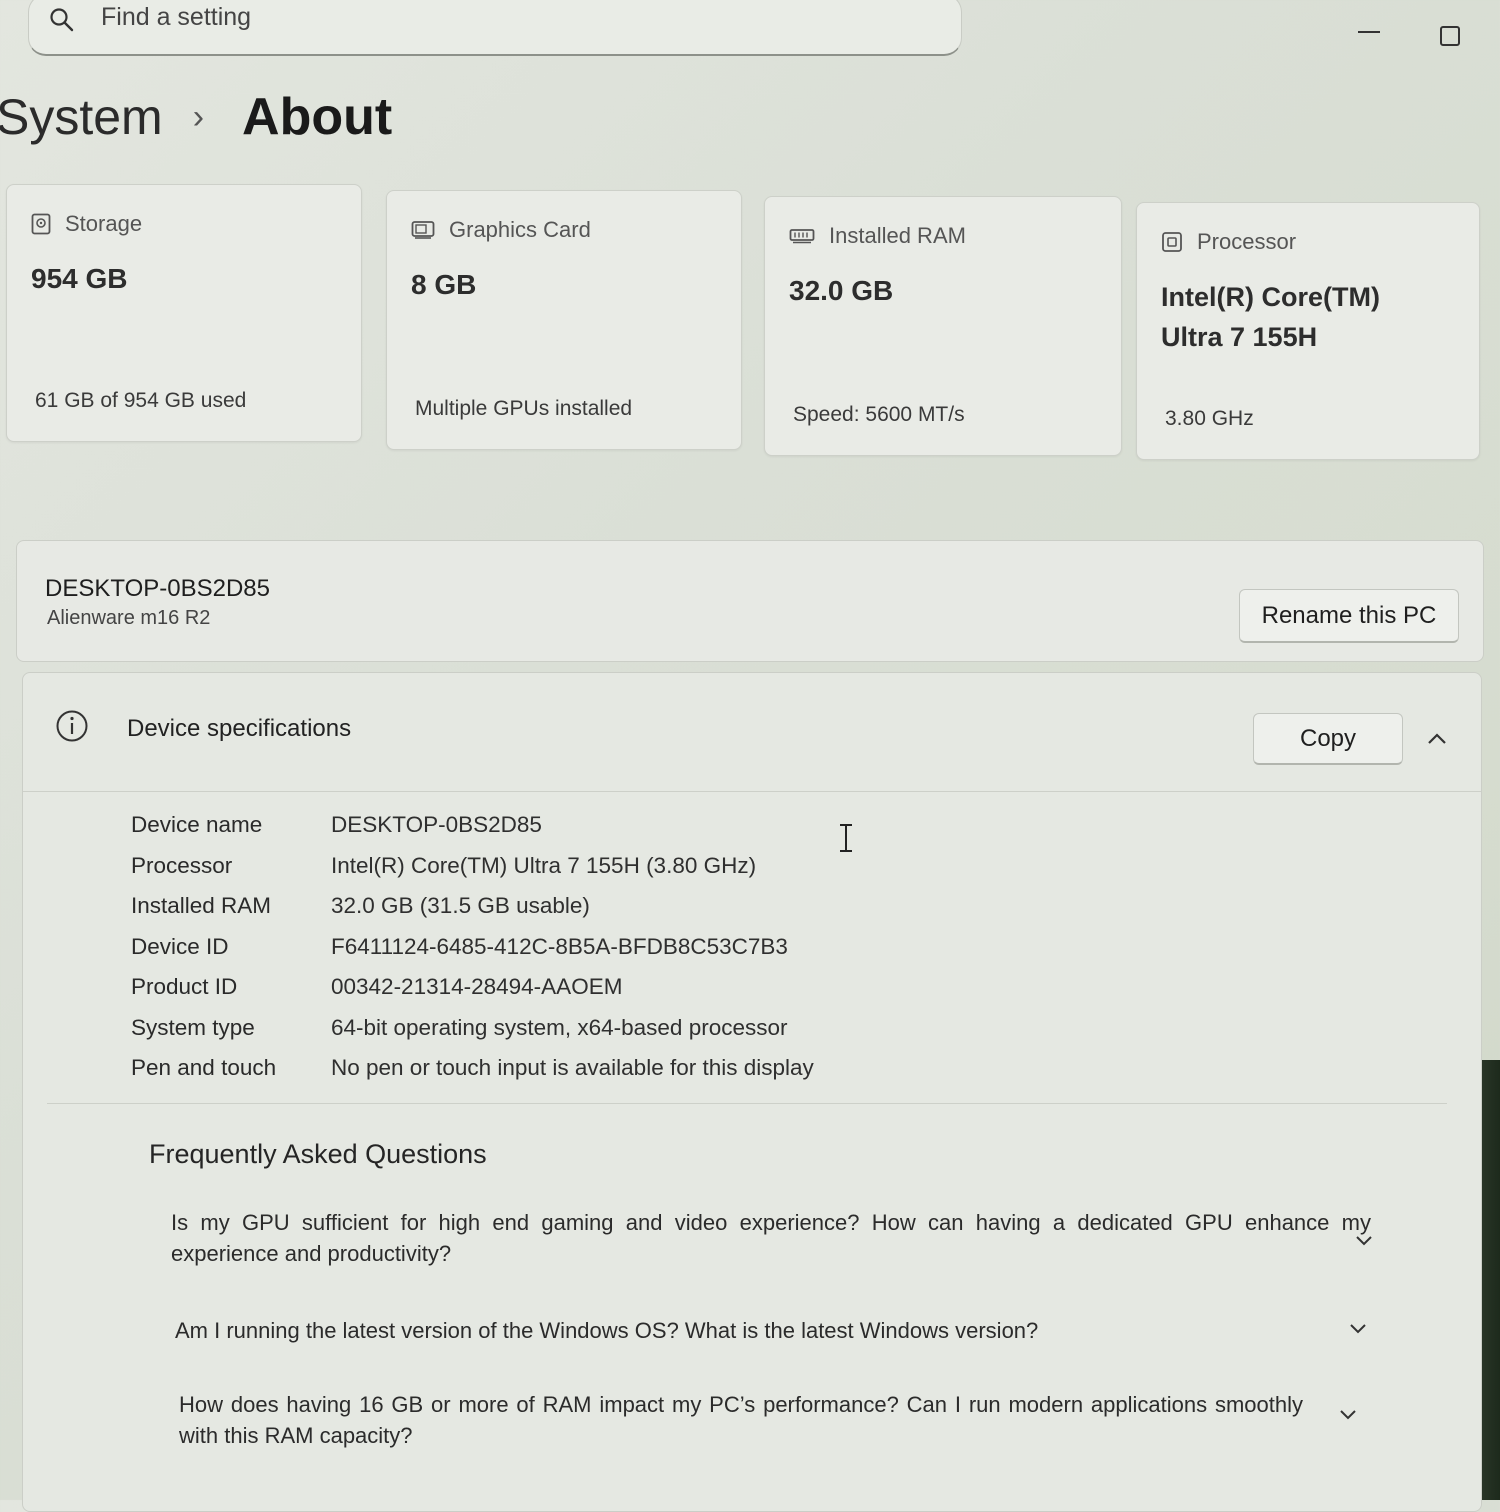 Image resolution: width=1500 pixels, height=1512 pixels. What do you see at coordinates (1172, 242) in the screenshot?
I see `processor-icon` at bounding box center [1172, 242].